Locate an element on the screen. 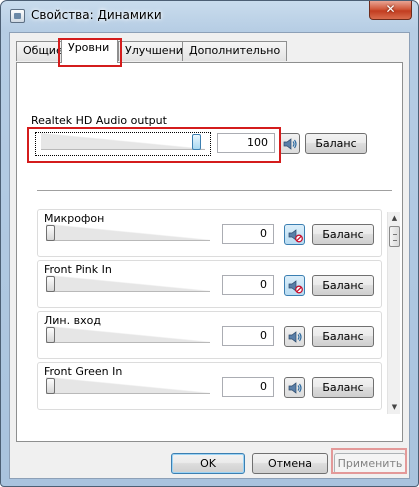  close-button: ✕ is located at coordinates (390, 10).